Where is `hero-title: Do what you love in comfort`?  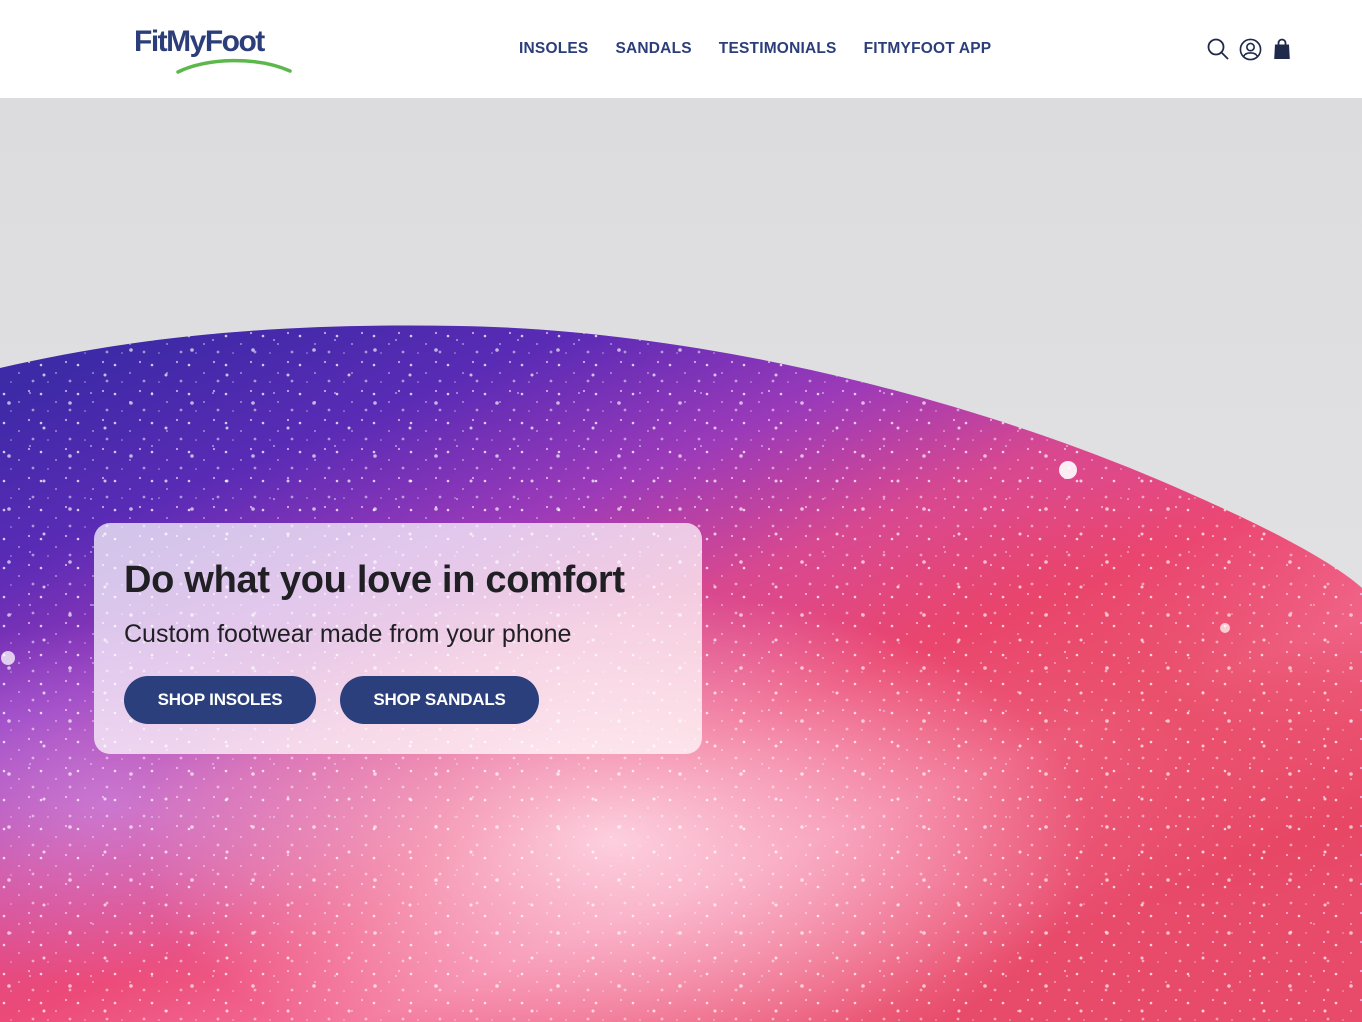 hero-title: Do what you love in comfort is located at coordinates (374, 580).